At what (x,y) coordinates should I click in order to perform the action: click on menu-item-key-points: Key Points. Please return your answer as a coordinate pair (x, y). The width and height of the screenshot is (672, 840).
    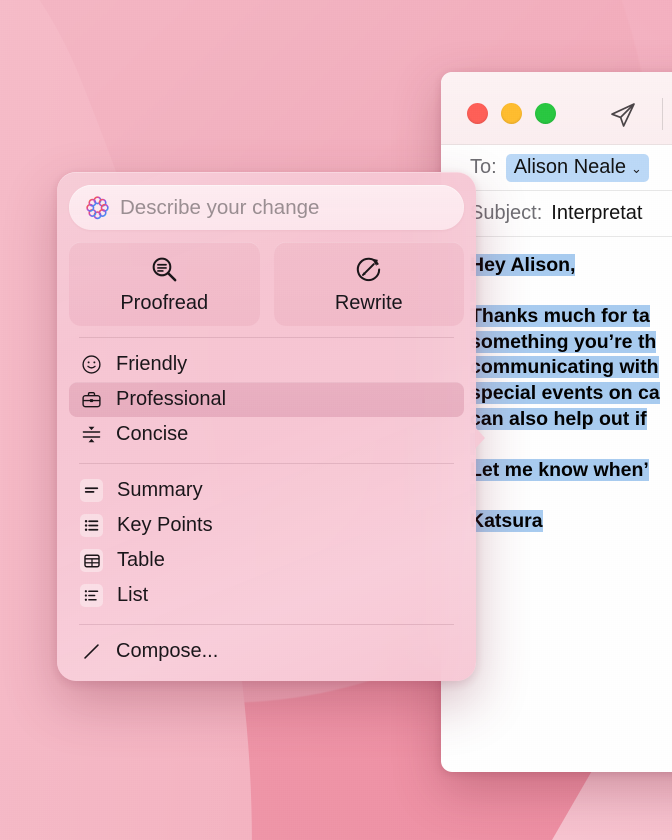
    Looking at the image, I should click on (266, 525).